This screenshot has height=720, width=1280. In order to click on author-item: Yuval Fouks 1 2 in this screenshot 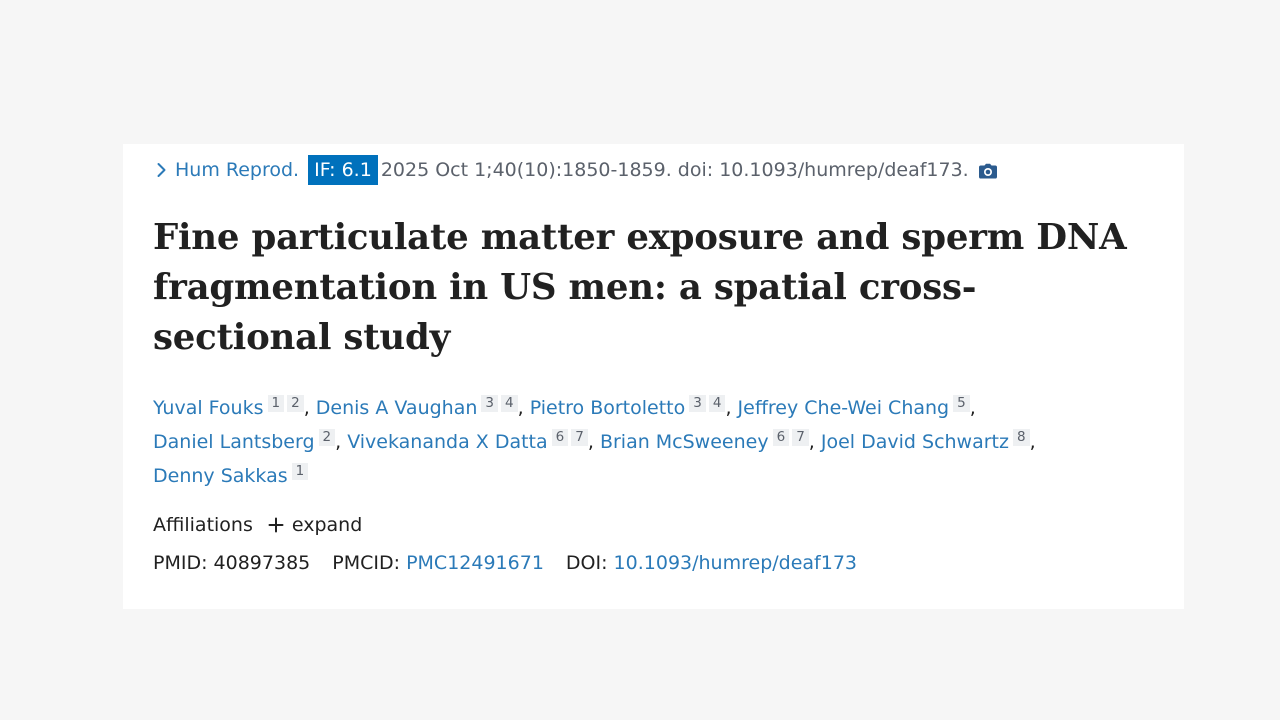, I will do `click(228, 407)`.